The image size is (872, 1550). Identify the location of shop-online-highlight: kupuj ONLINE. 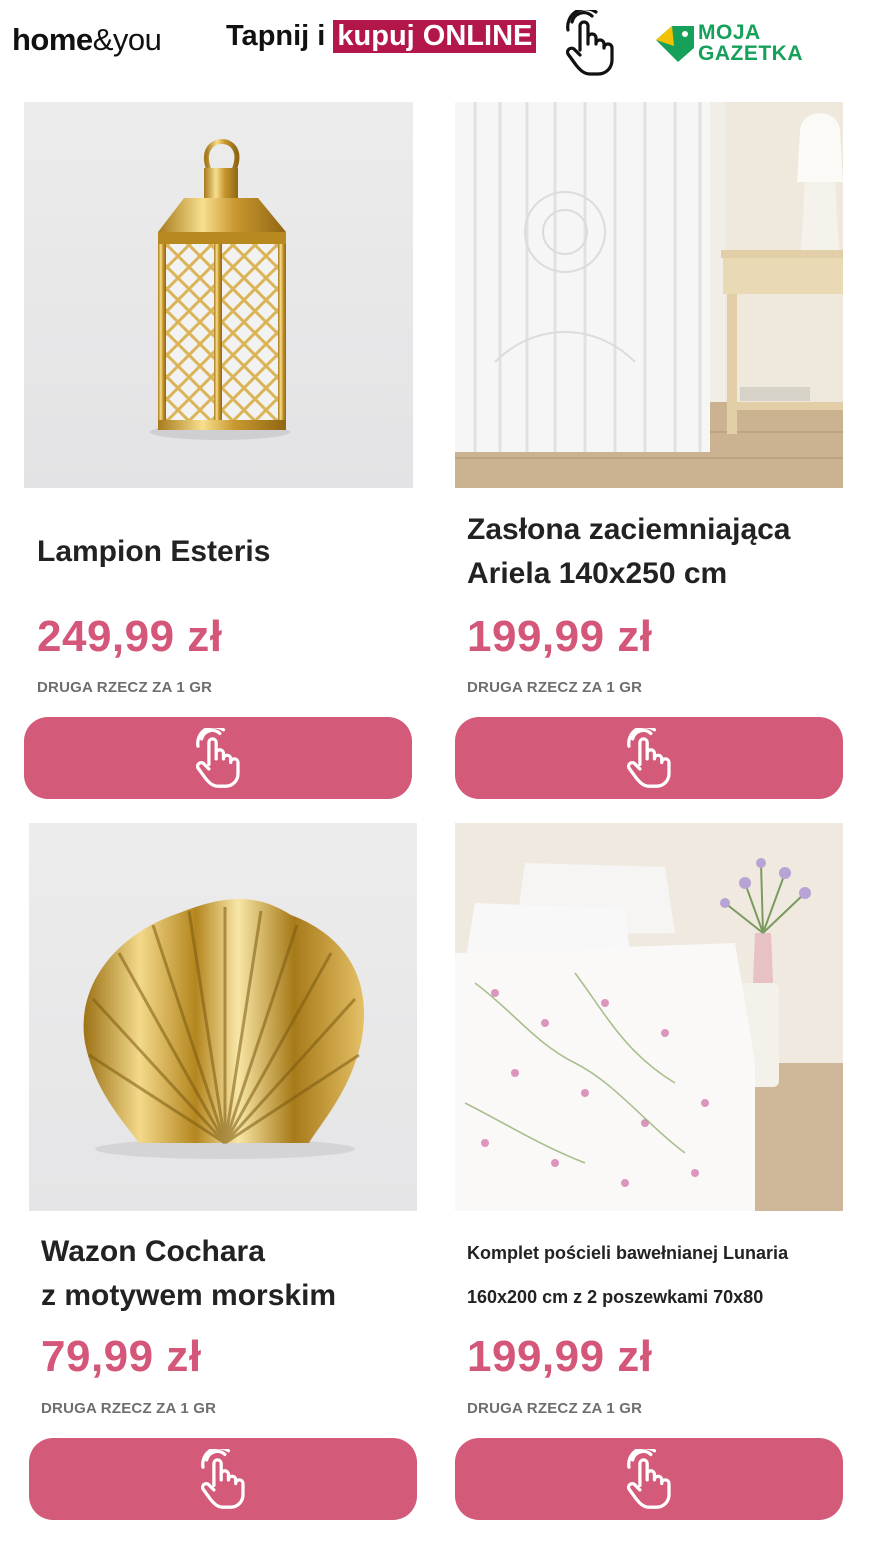
(435, 36).